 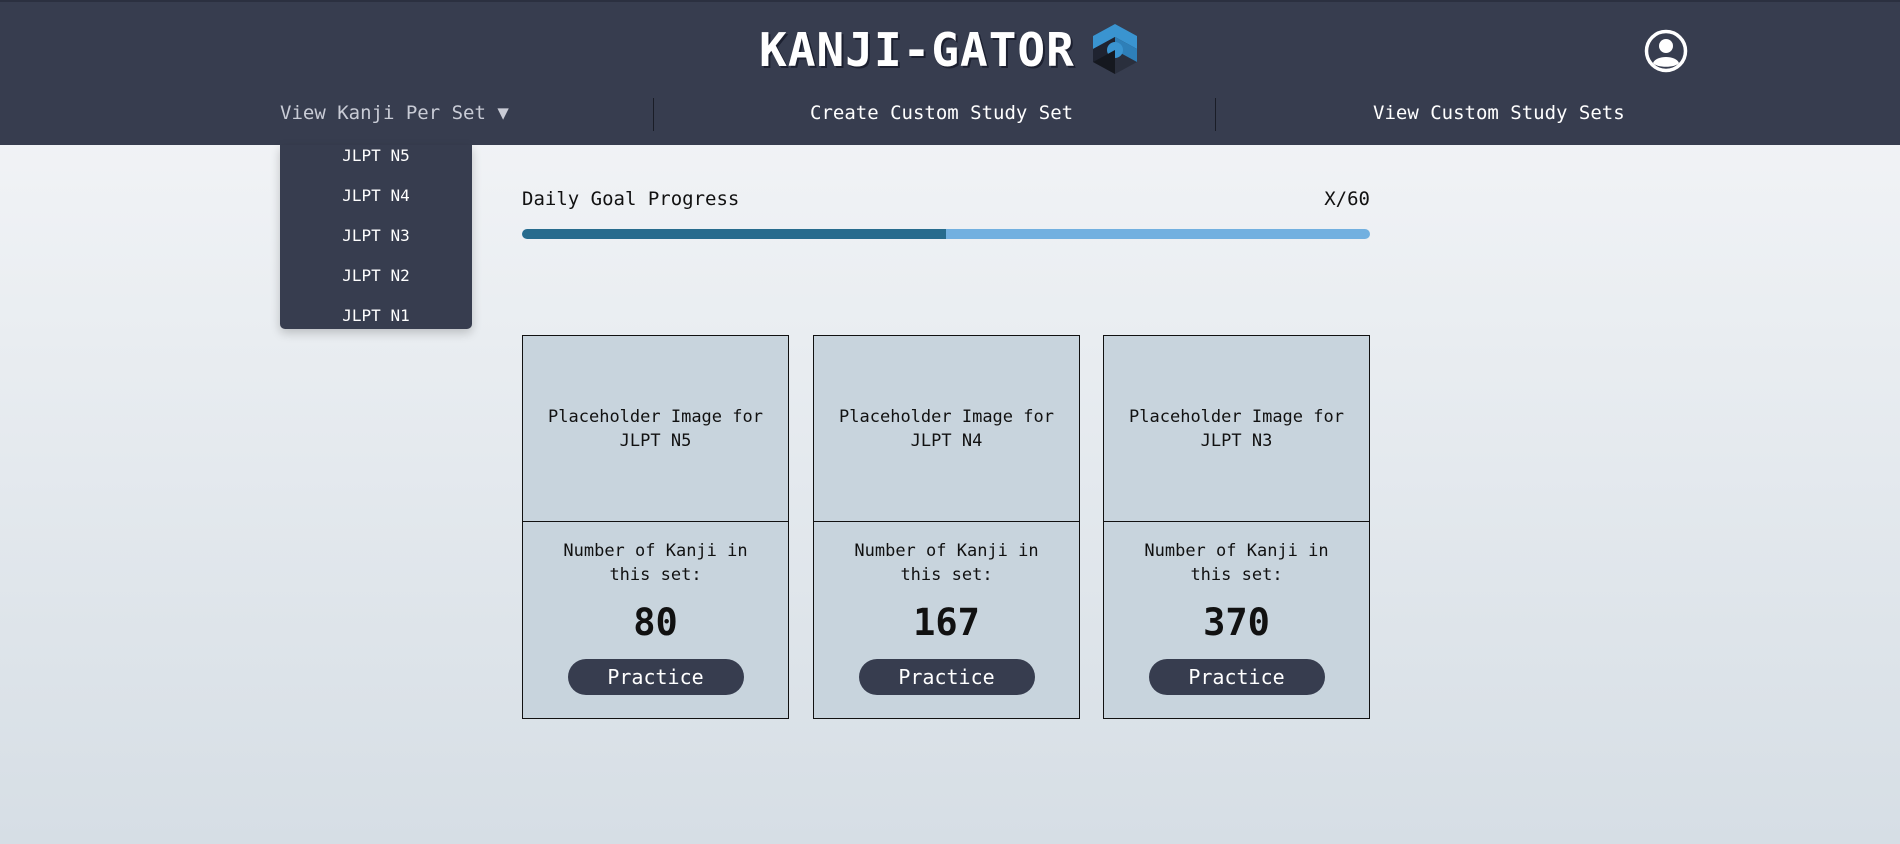 I want to click on daily-goal-label: Daily Goal Progress, so click(x=631, y=199).